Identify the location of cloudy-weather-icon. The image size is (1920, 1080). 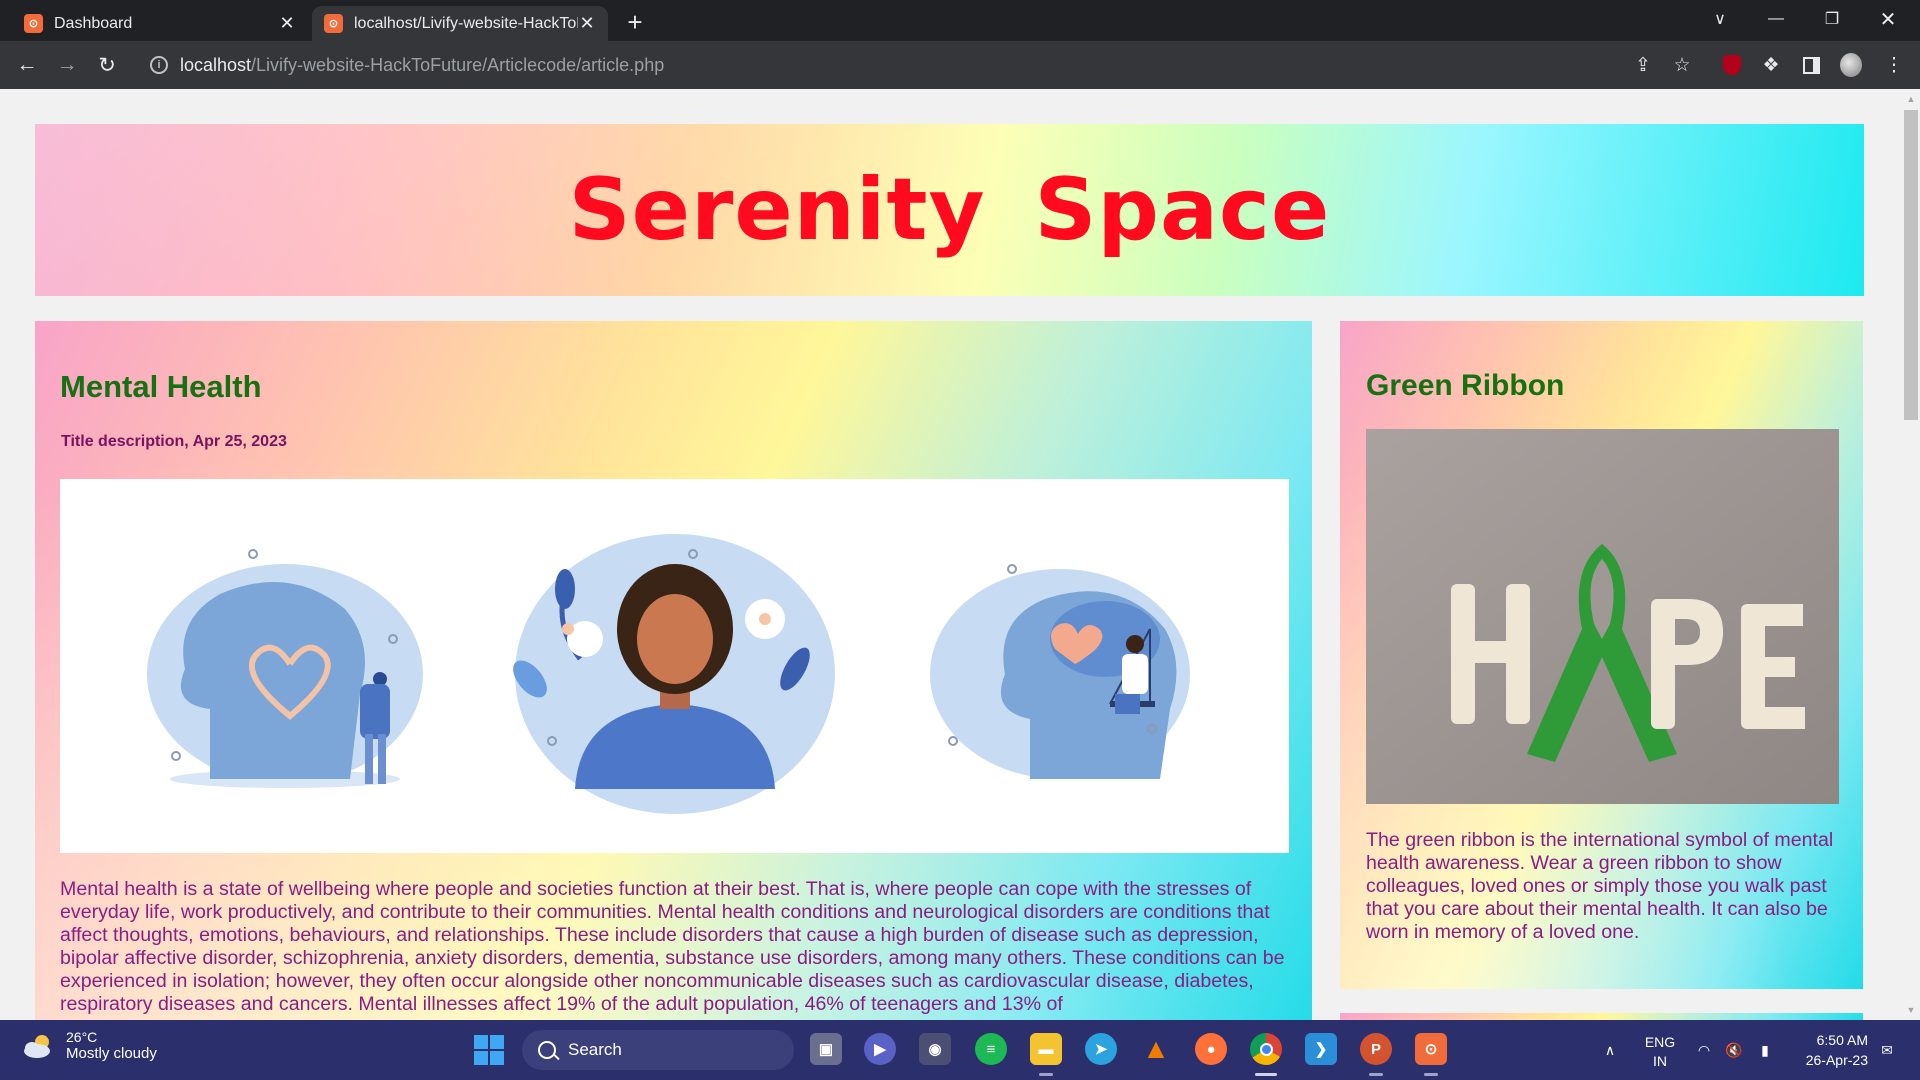
(37, 1046).